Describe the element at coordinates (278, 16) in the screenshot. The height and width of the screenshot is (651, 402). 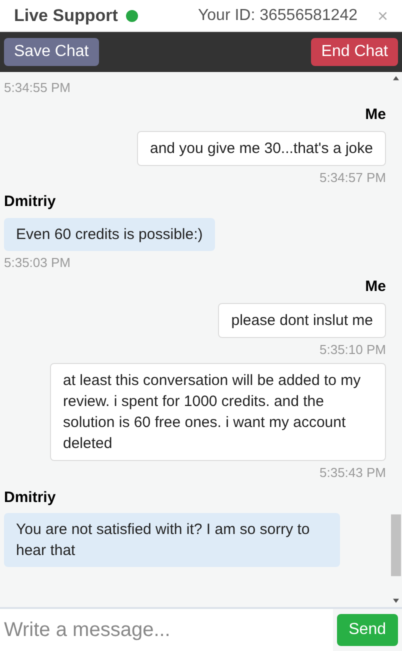
I see `user-id: Your ID: 36556581242` at that location.